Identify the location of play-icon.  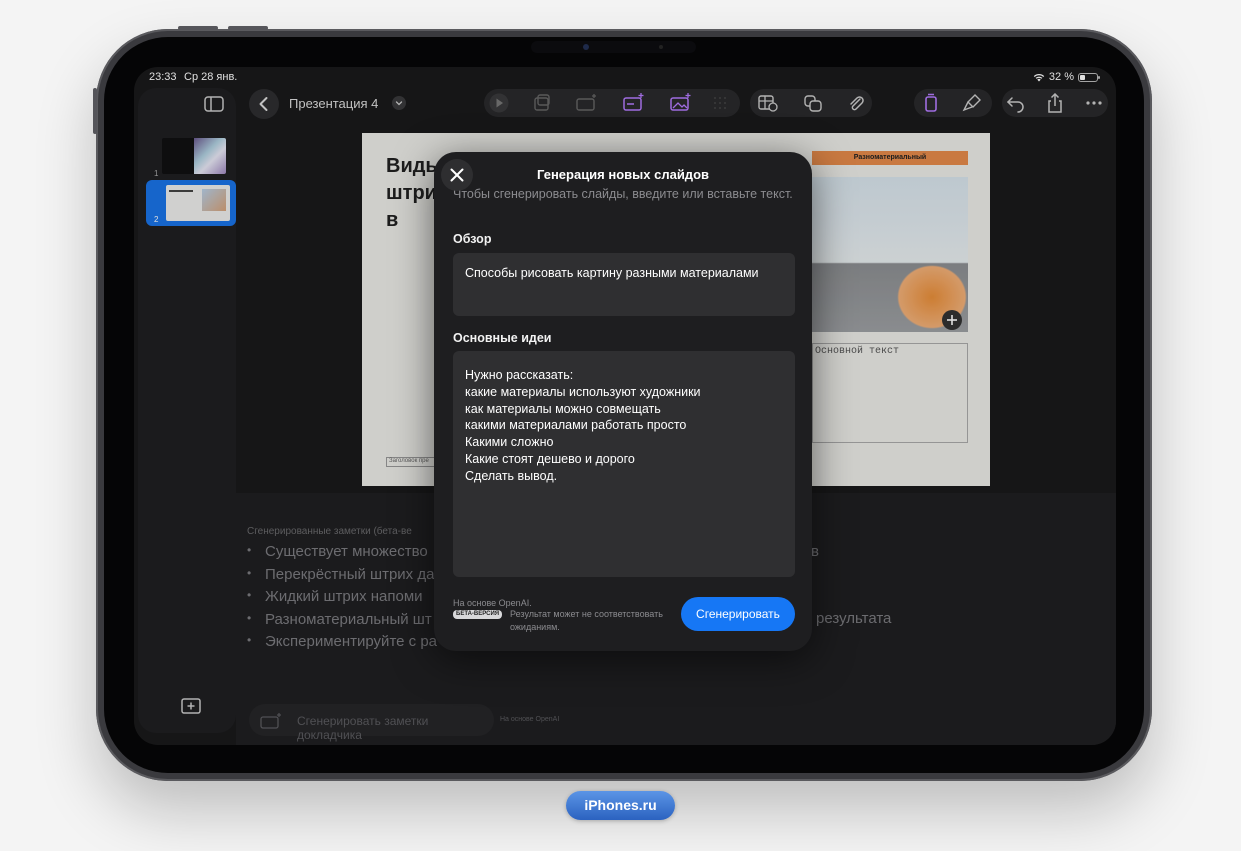
(499, 103).